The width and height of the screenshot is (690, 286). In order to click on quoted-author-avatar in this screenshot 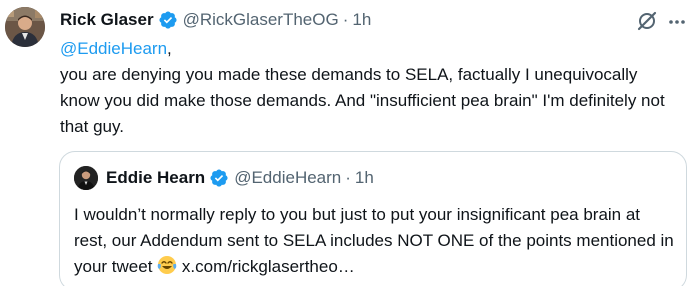, I will do `click(86, 178)`.